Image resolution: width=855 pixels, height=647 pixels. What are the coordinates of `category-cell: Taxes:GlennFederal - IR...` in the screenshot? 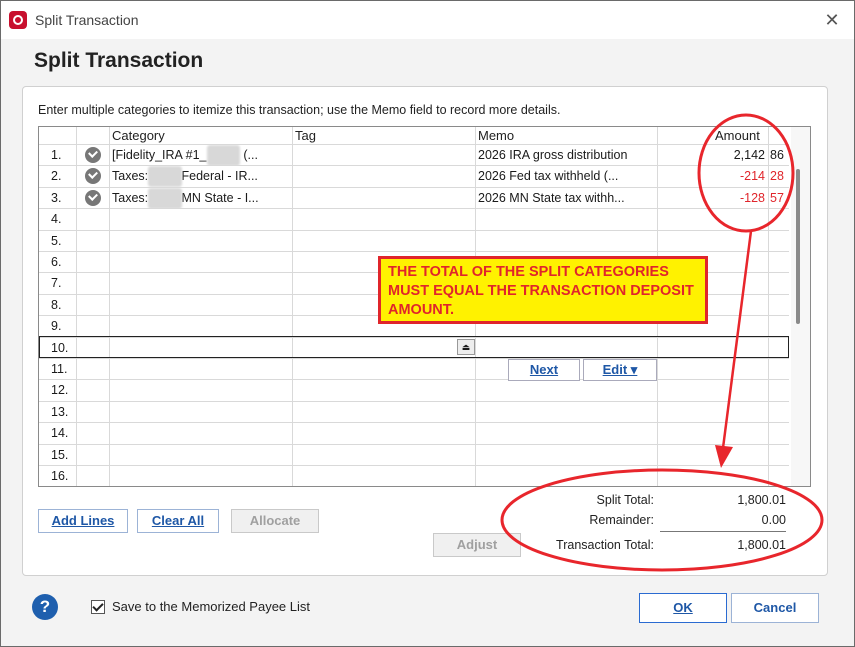 It's located at (201, 177).